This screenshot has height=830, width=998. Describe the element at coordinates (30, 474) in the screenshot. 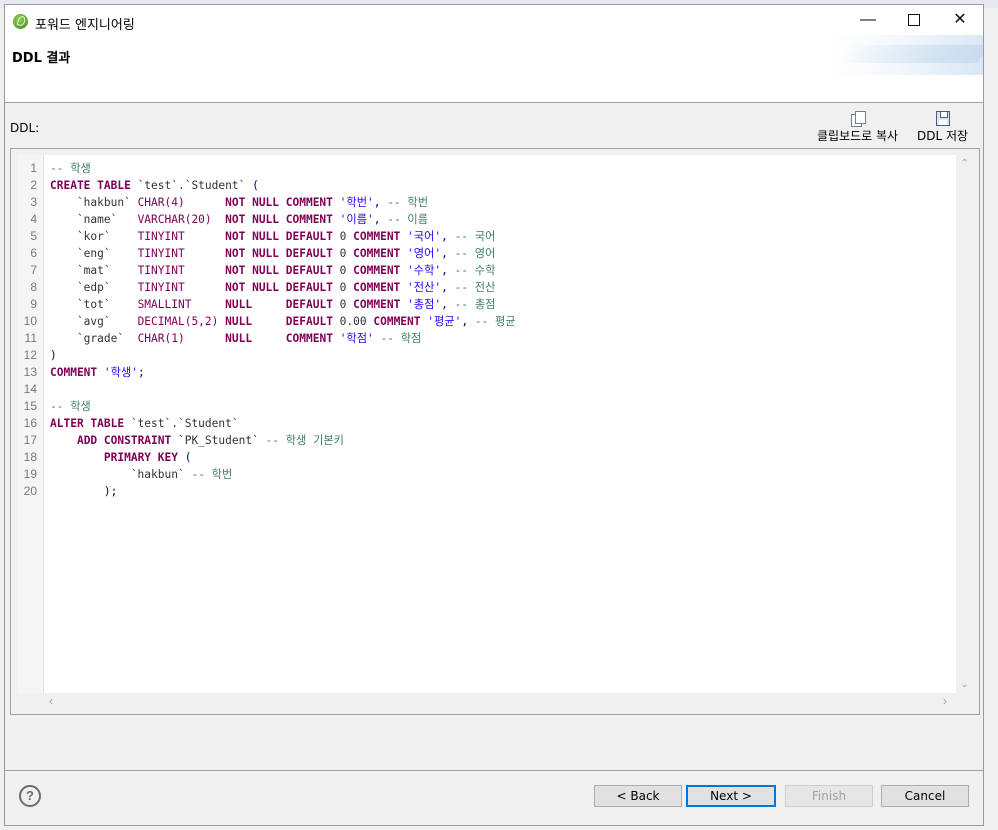

I see `line-number: 19` at that location.